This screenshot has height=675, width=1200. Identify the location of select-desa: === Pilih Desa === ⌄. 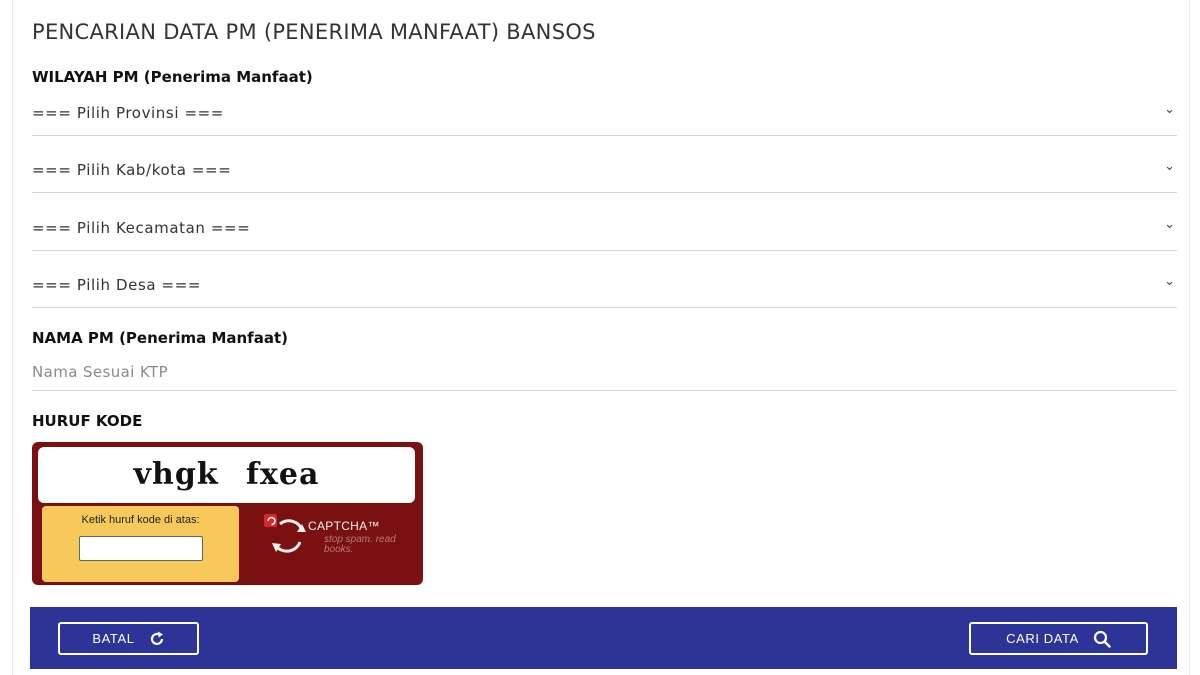
(604, 288).